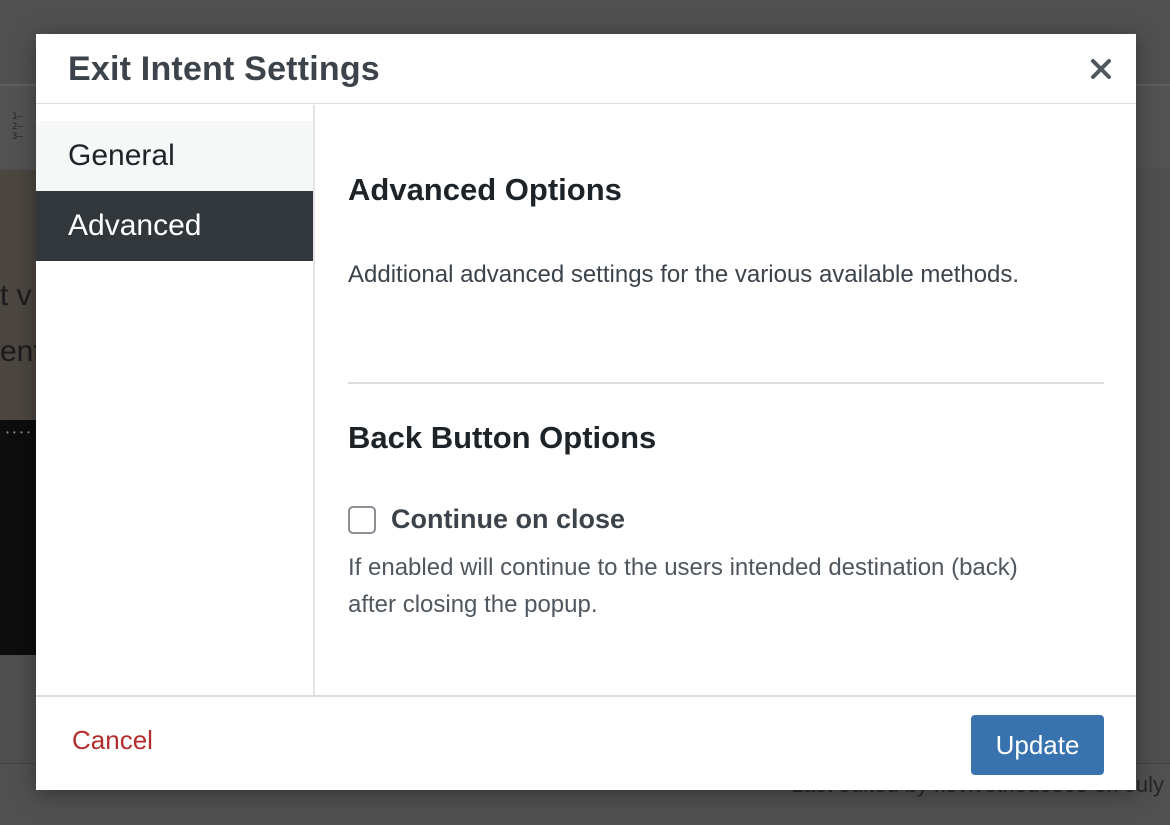 The height and width of the screenshot is (825, 1170). I want to click on close-button, so click(1101, 69).